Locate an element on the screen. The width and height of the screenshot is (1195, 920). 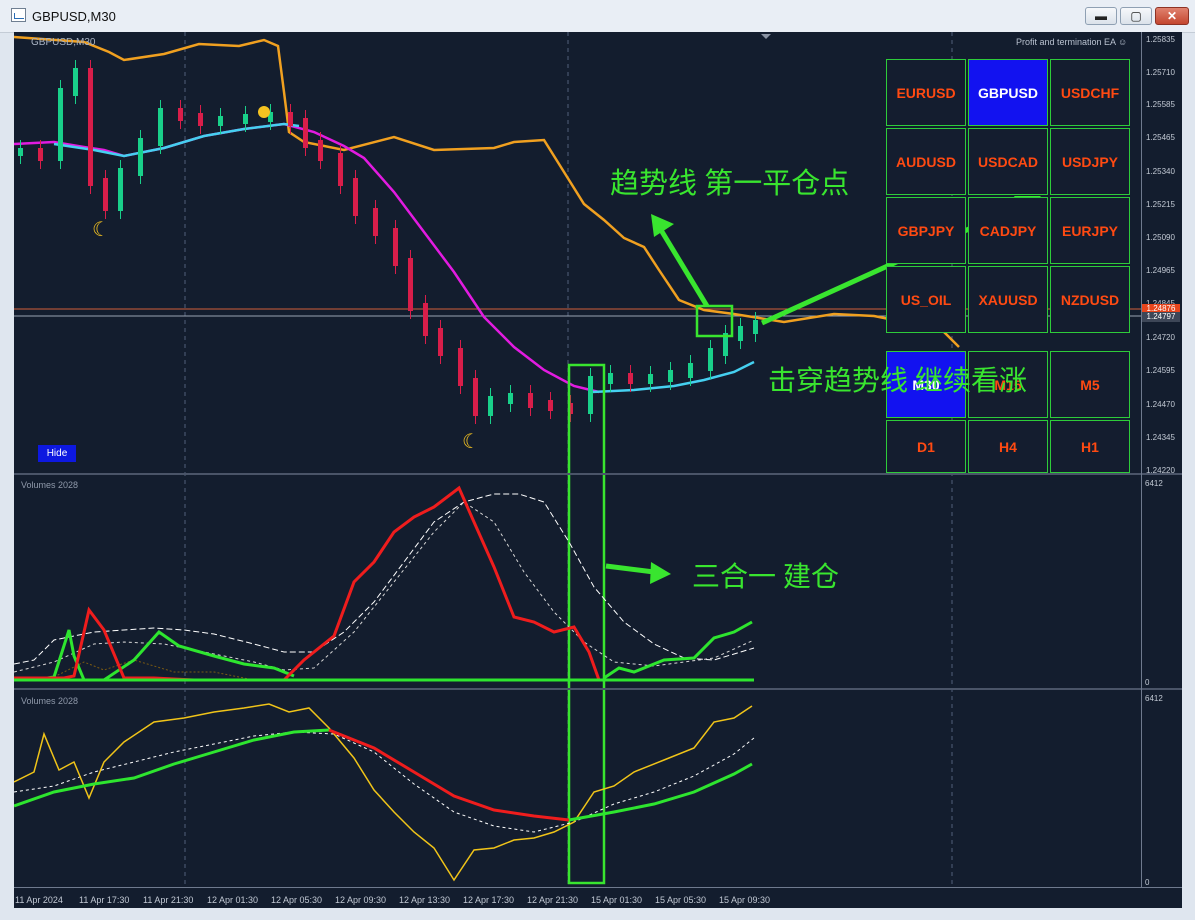
timeframe-button-d1: D1 is located at coordinates (926, 446).